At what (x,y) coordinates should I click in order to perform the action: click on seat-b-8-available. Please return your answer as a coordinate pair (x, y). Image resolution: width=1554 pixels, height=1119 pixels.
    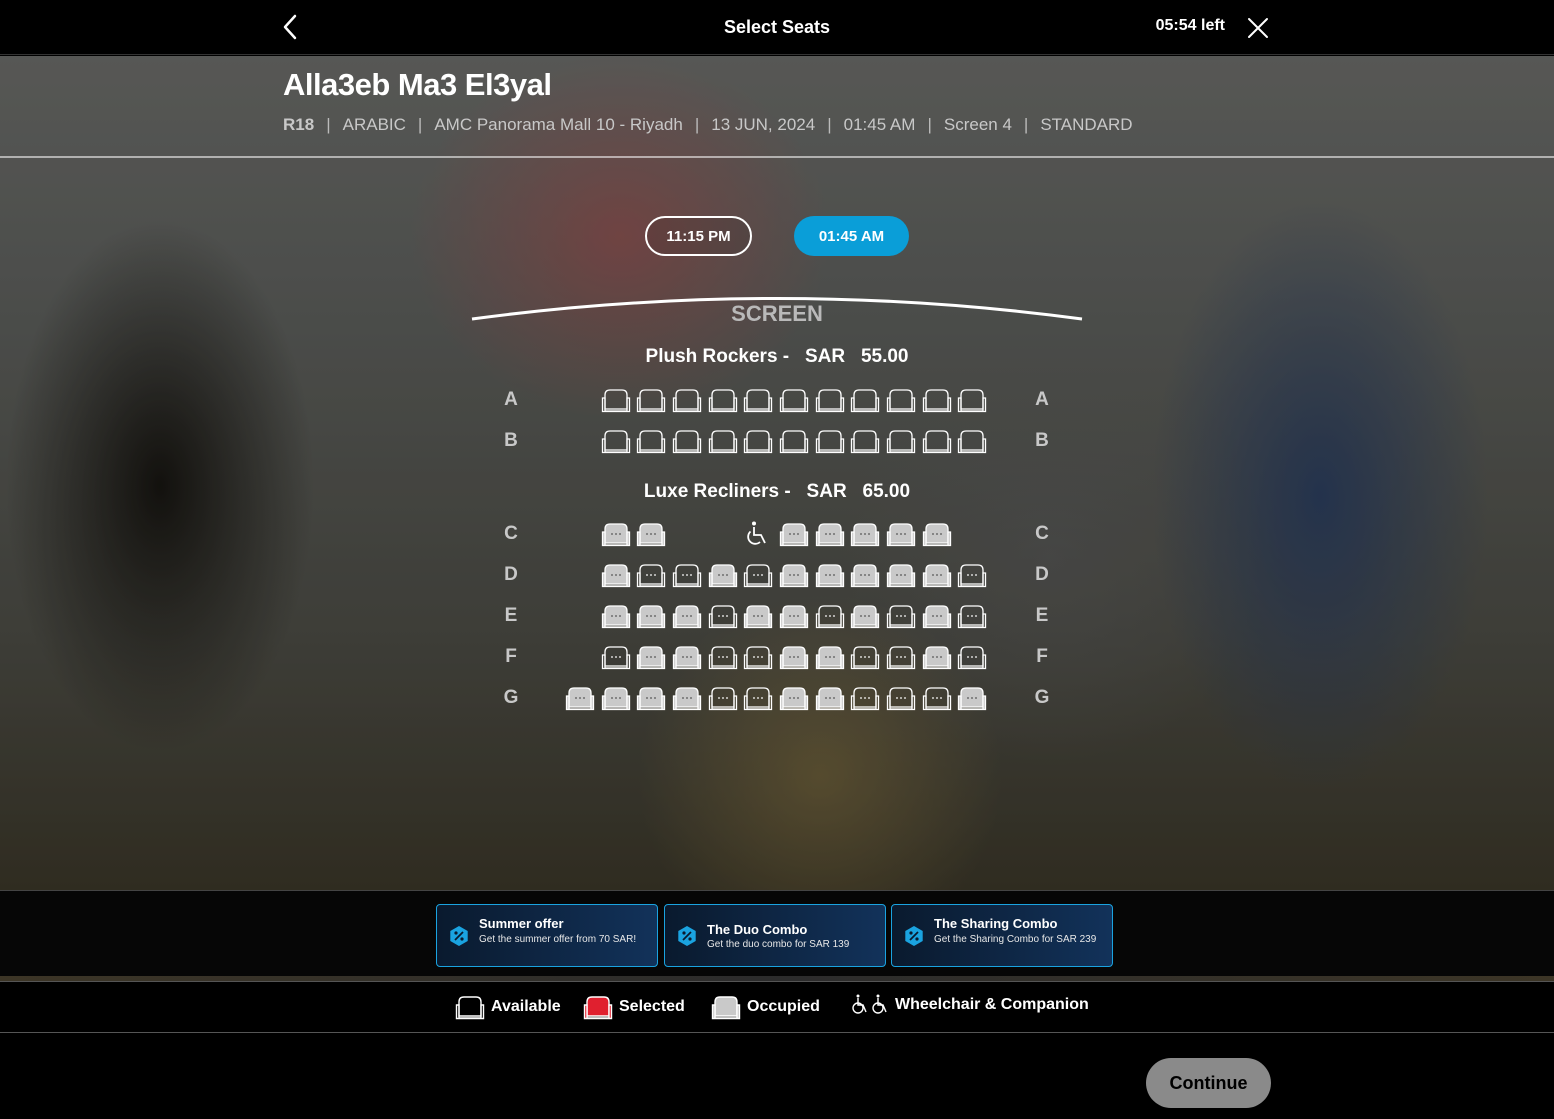
    Looking at the image, I should click on (865, 441).